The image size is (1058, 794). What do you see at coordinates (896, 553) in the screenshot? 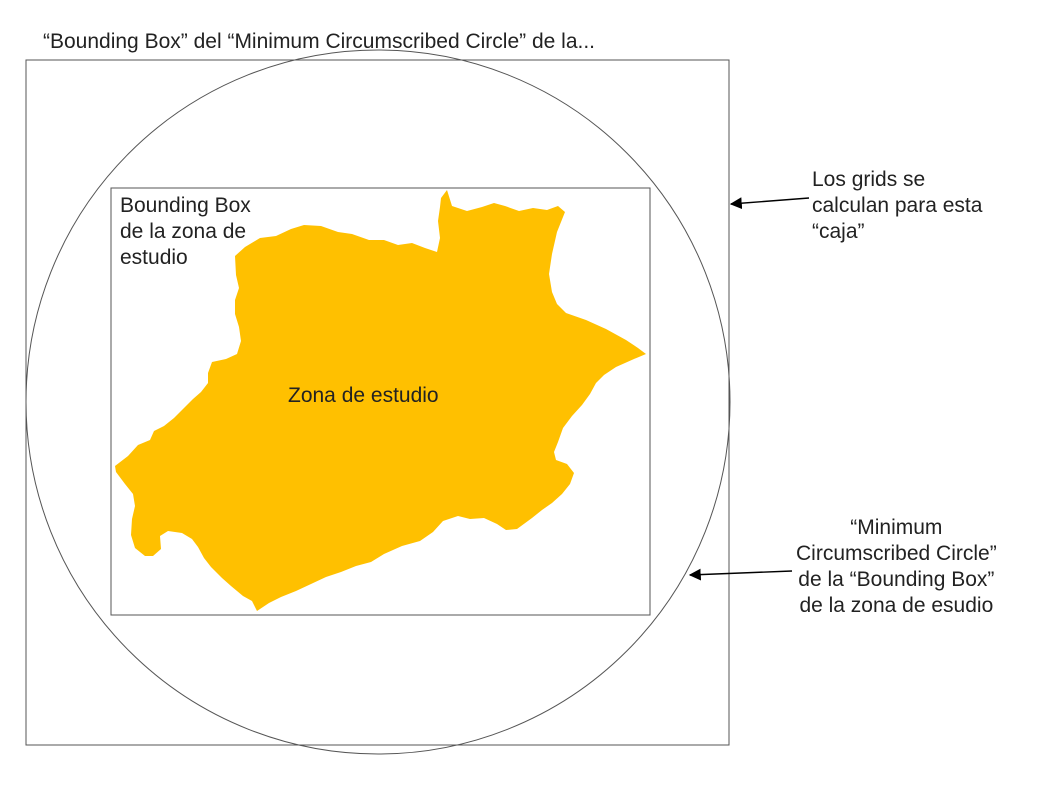
I see `circle-note-line: Circumscribed Circle”` at bounding box center [896, 553].